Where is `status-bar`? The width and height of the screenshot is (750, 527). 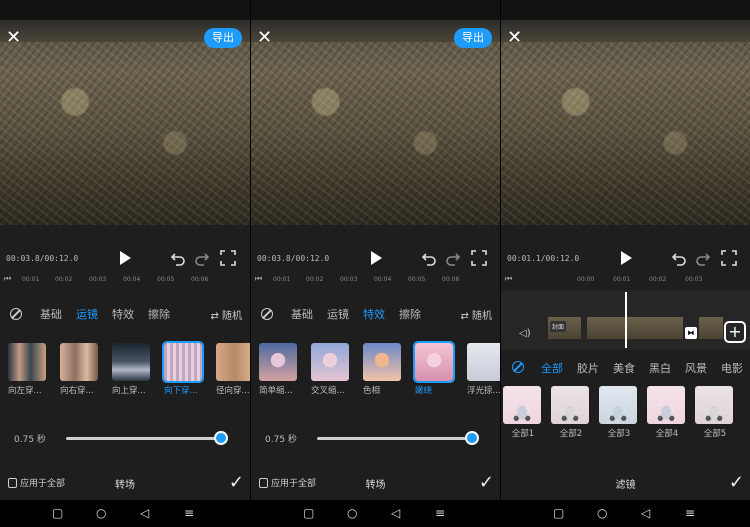 status-bar is located at coordinates (375, 10).